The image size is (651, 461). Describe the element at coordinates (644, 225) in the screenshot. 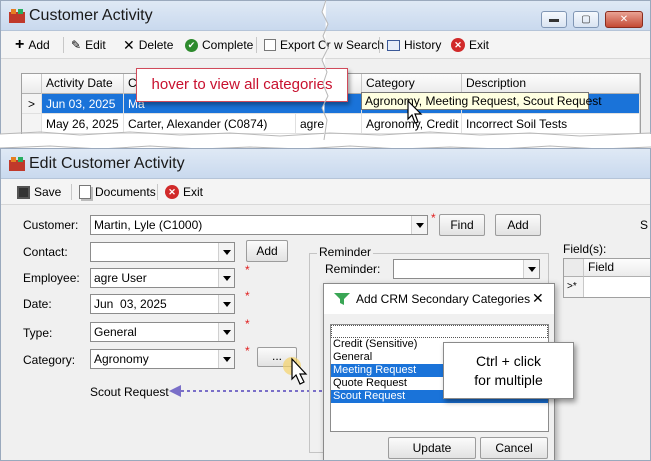

I see `right-edge-letter: S` at that location.